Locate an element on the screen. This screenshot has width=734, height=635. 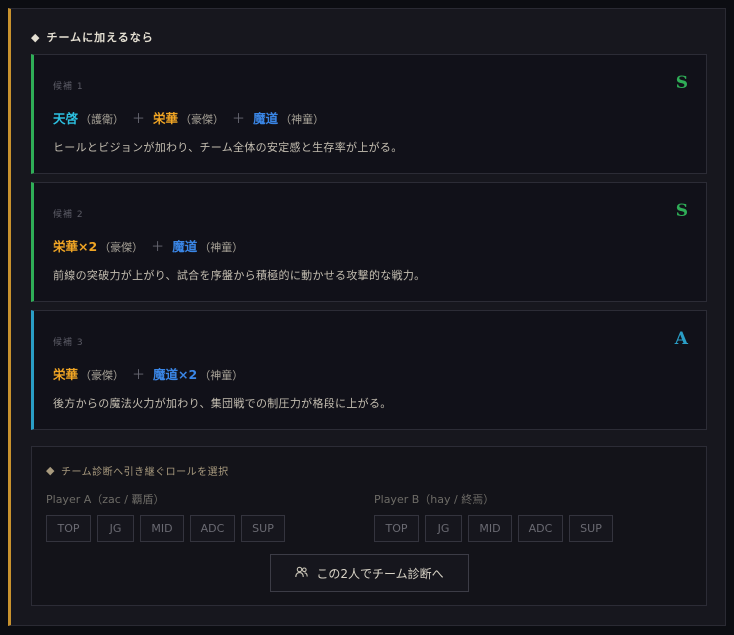
role-select-header: ◆ チーム診断へ引き継ぐロールを選択 is located at coordinates (137, 470).